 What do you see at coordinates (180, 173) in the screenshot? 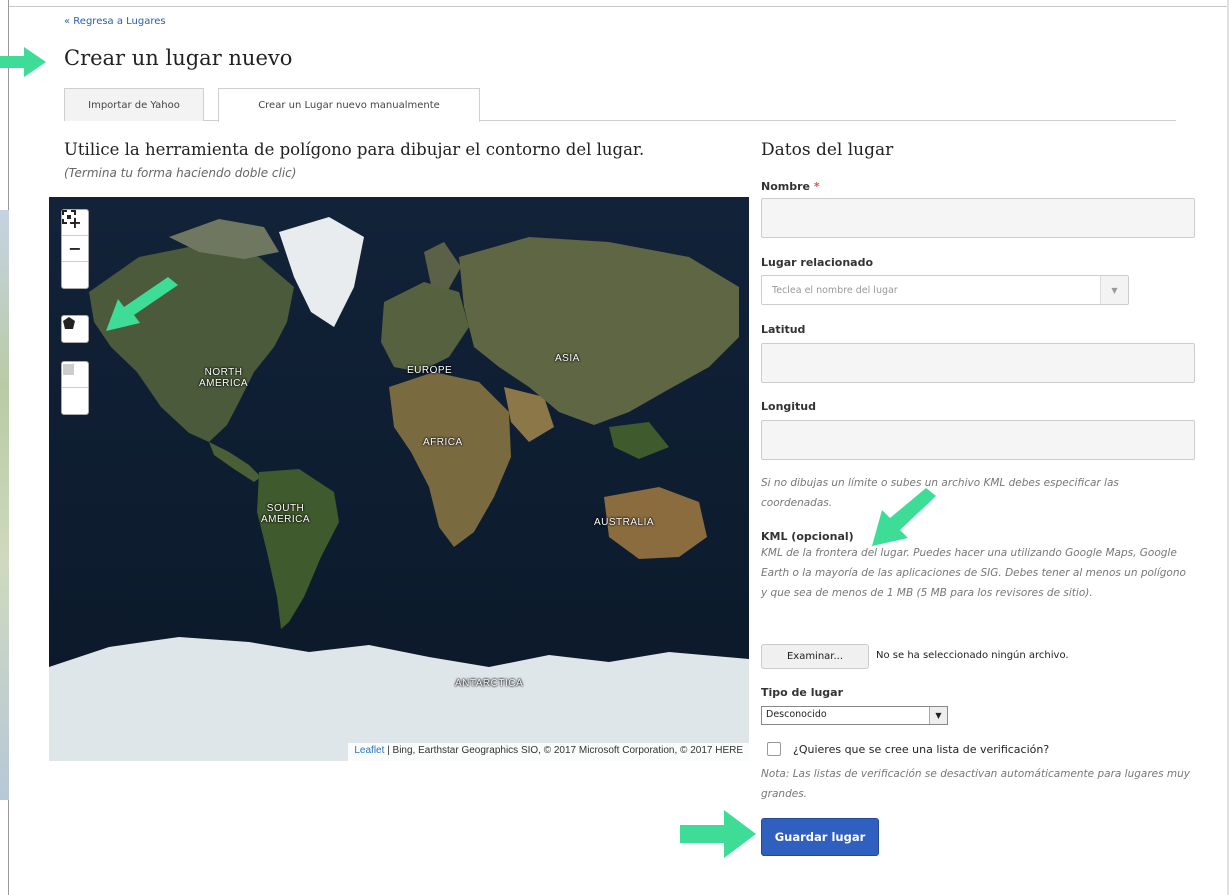
I see `map-instructions-hint: (Termina tu forma haciendo doble clic)` at bounding box center [180, 173].